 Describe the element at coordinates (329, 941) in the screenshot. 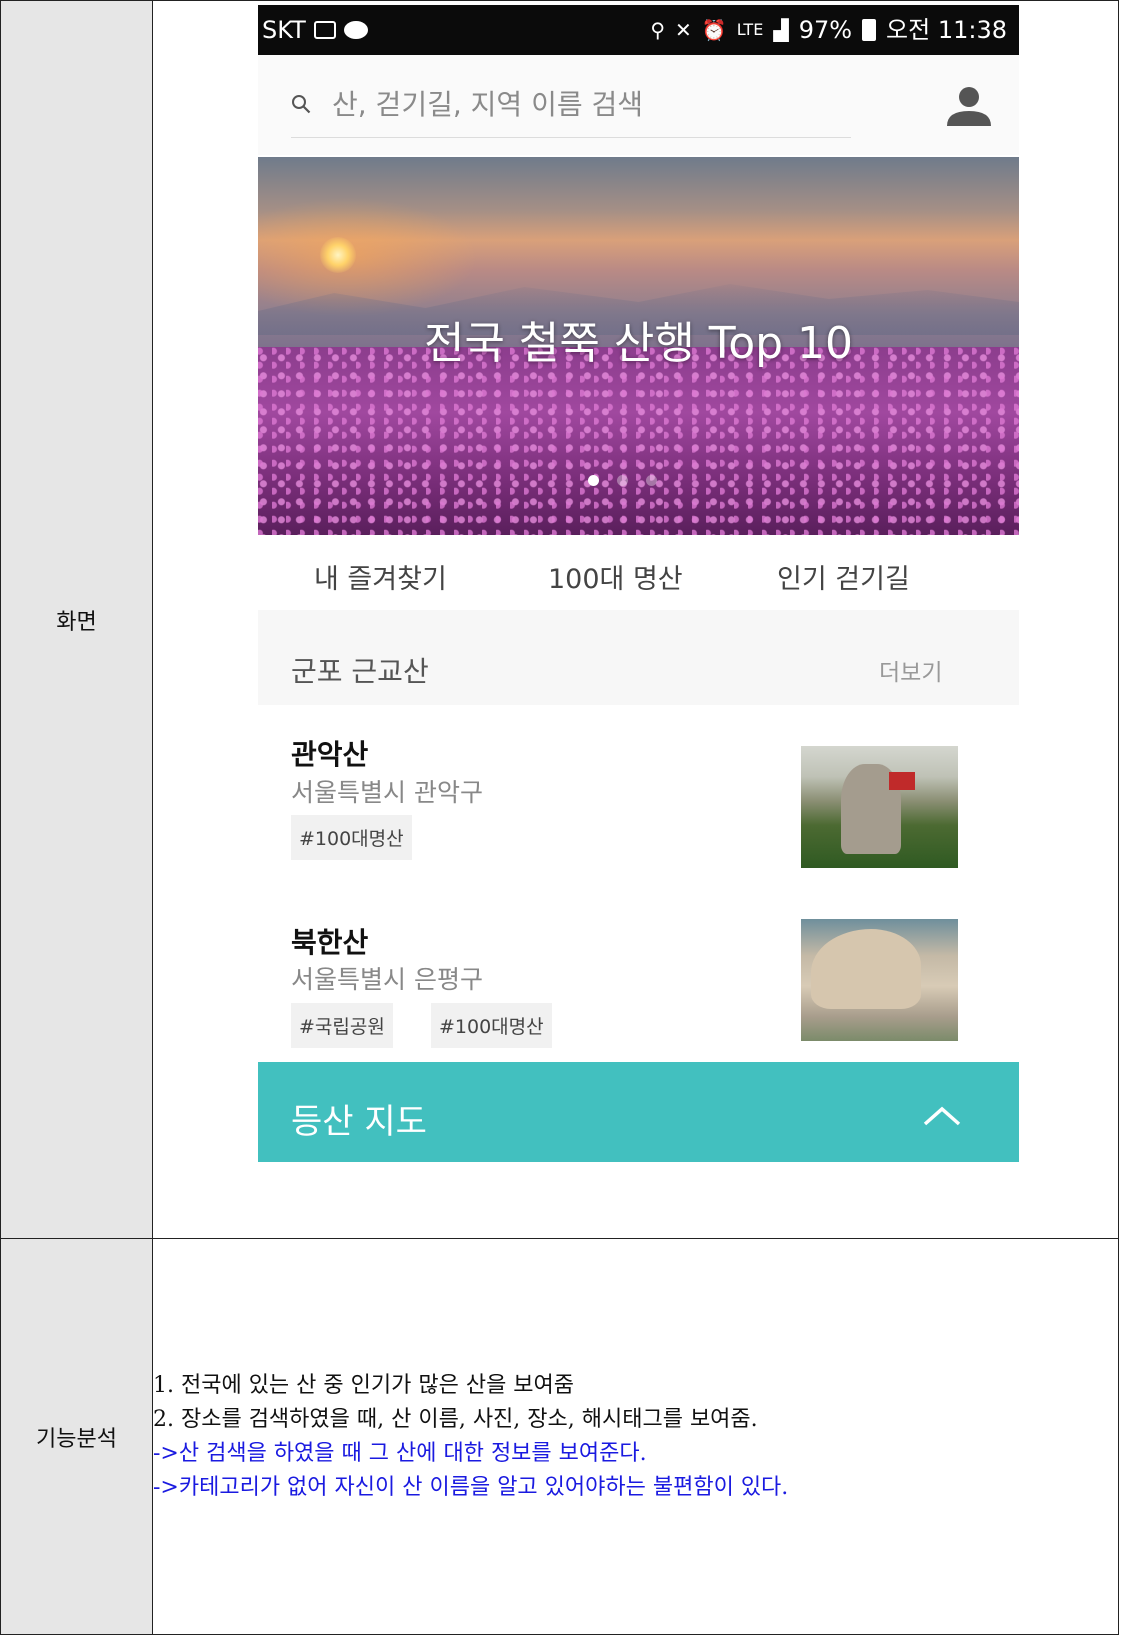

I see `mountain-name: 북한산` at that location.